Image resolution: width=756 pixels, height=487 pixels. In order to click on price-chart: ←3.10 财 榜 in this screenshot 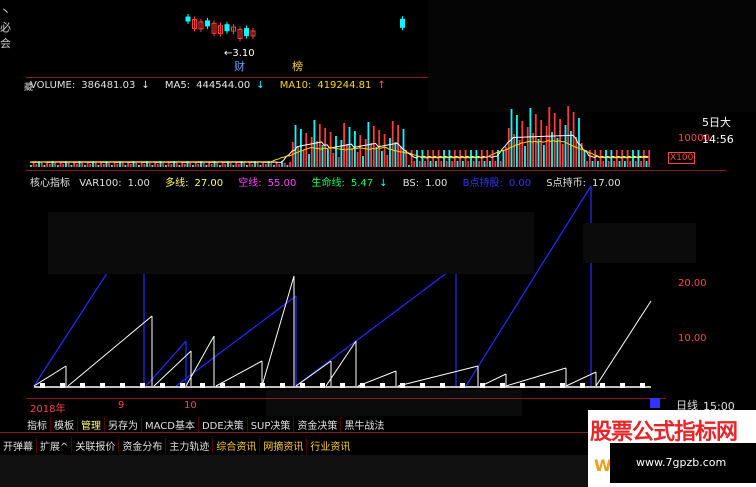, I will do `click(295, 43)`.